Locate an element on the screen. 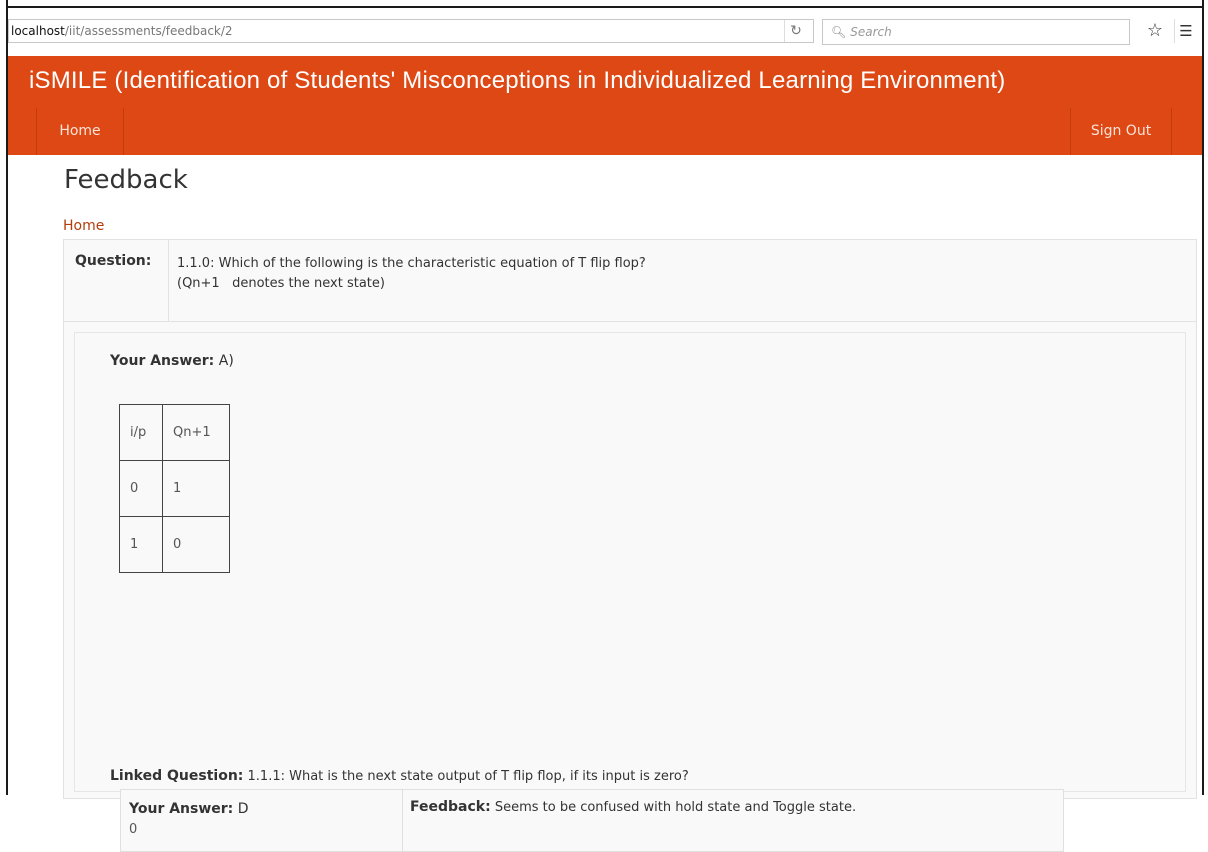  your-answer: Your Answer: A) is located at coordinates (172, 361).